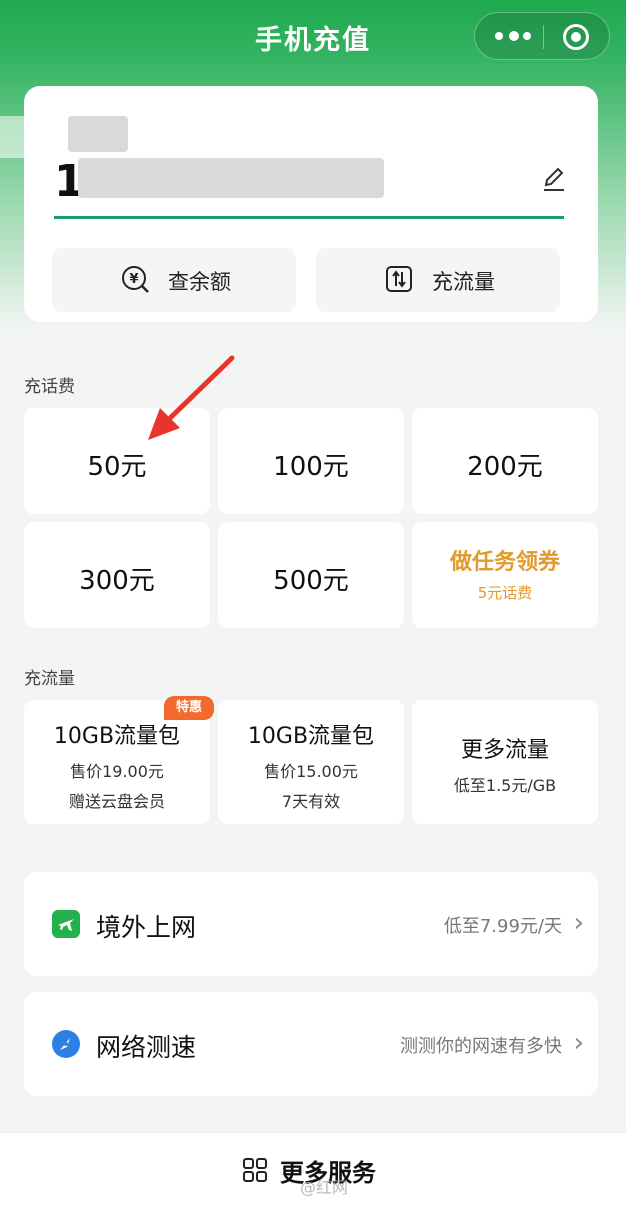  Describe the element at coordinates (311, 801) in the screenshot. I see `plan-note: 7天有效` at that location.